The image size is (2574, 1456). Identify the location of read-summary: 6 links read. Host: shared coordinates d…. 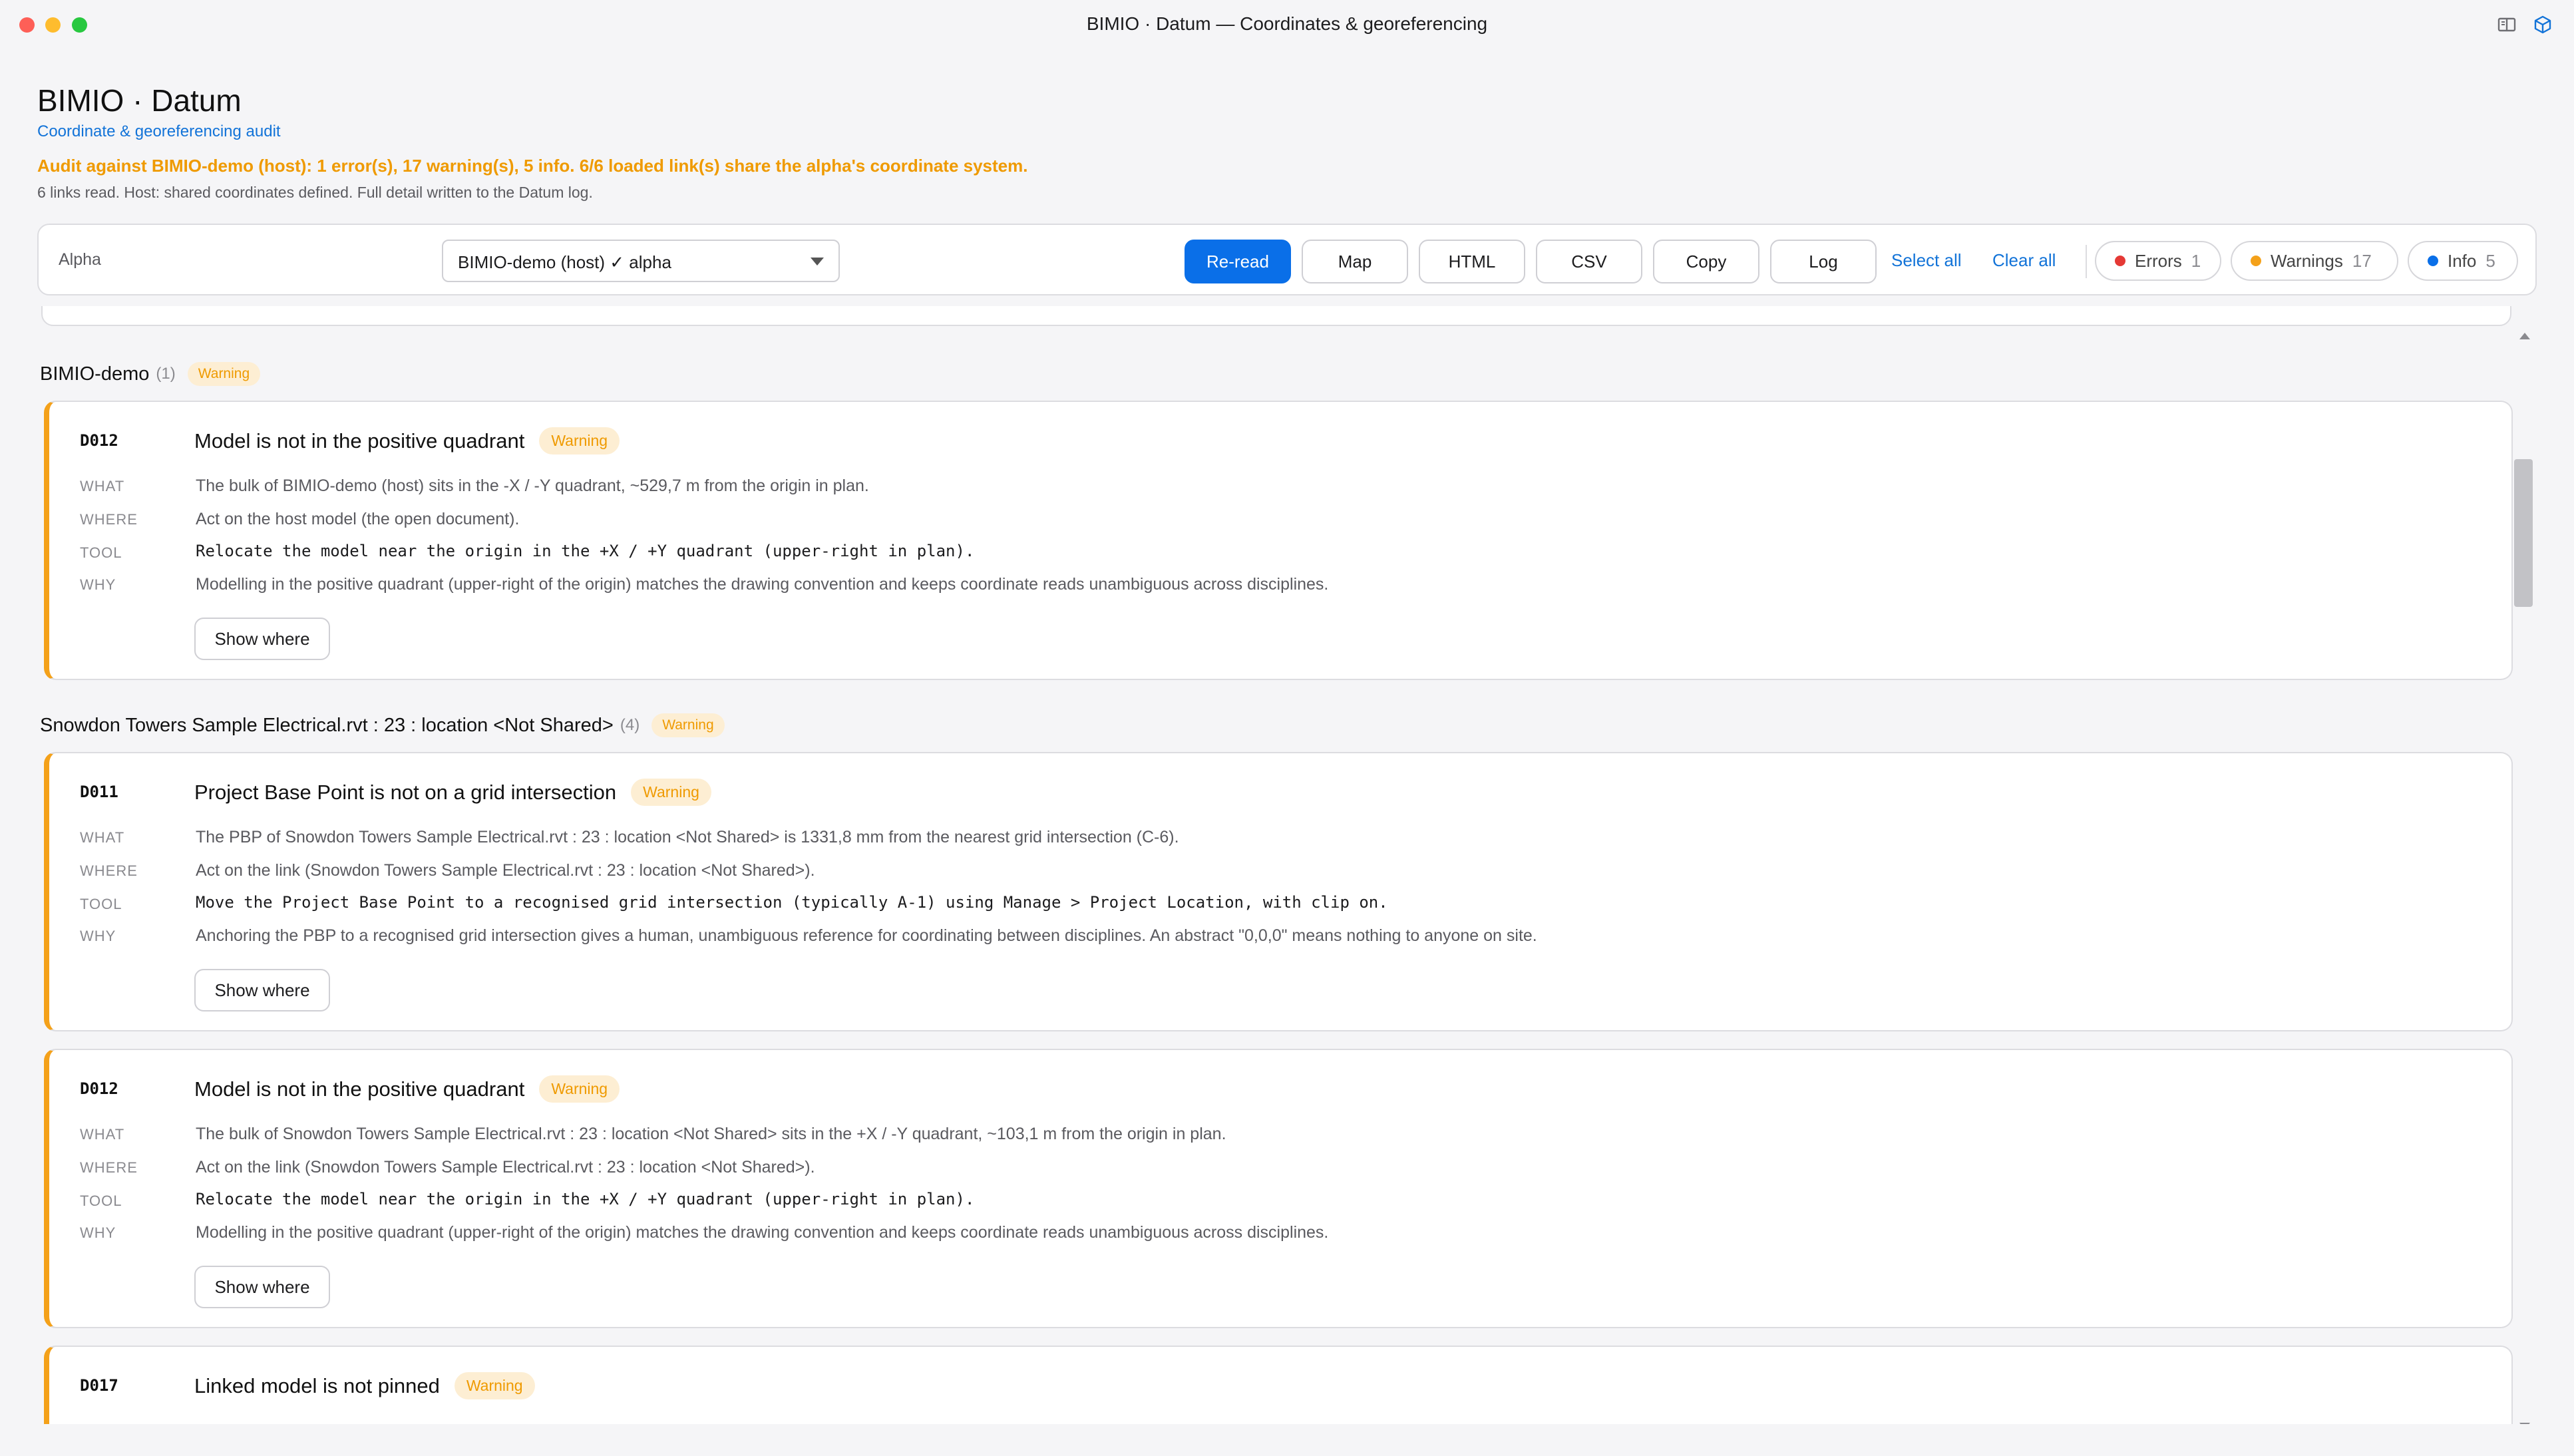
(315, 192).